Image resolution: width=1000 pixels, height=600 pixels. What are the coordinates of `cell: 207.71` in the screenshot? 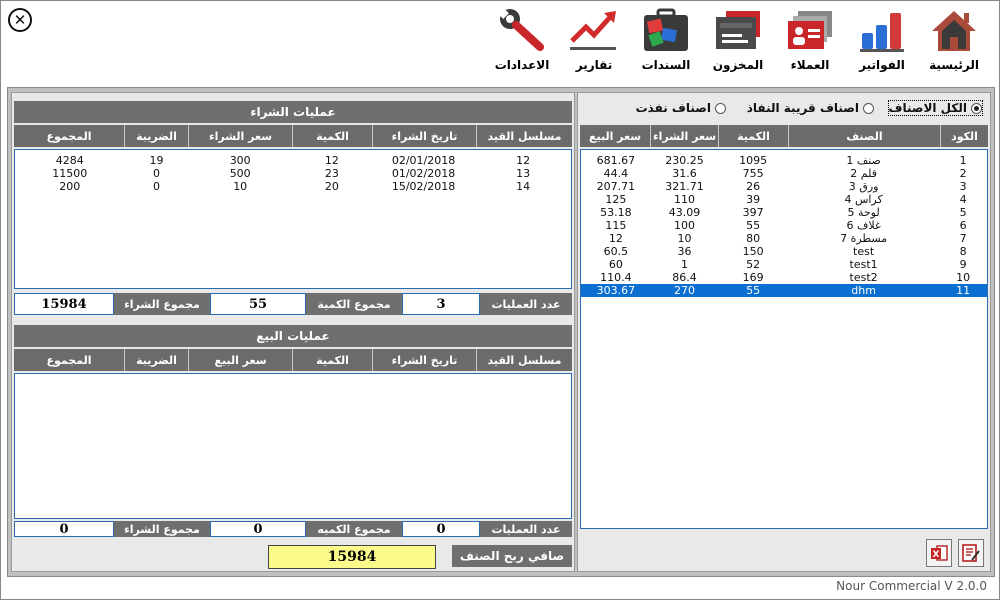 It's located at (616, 186).